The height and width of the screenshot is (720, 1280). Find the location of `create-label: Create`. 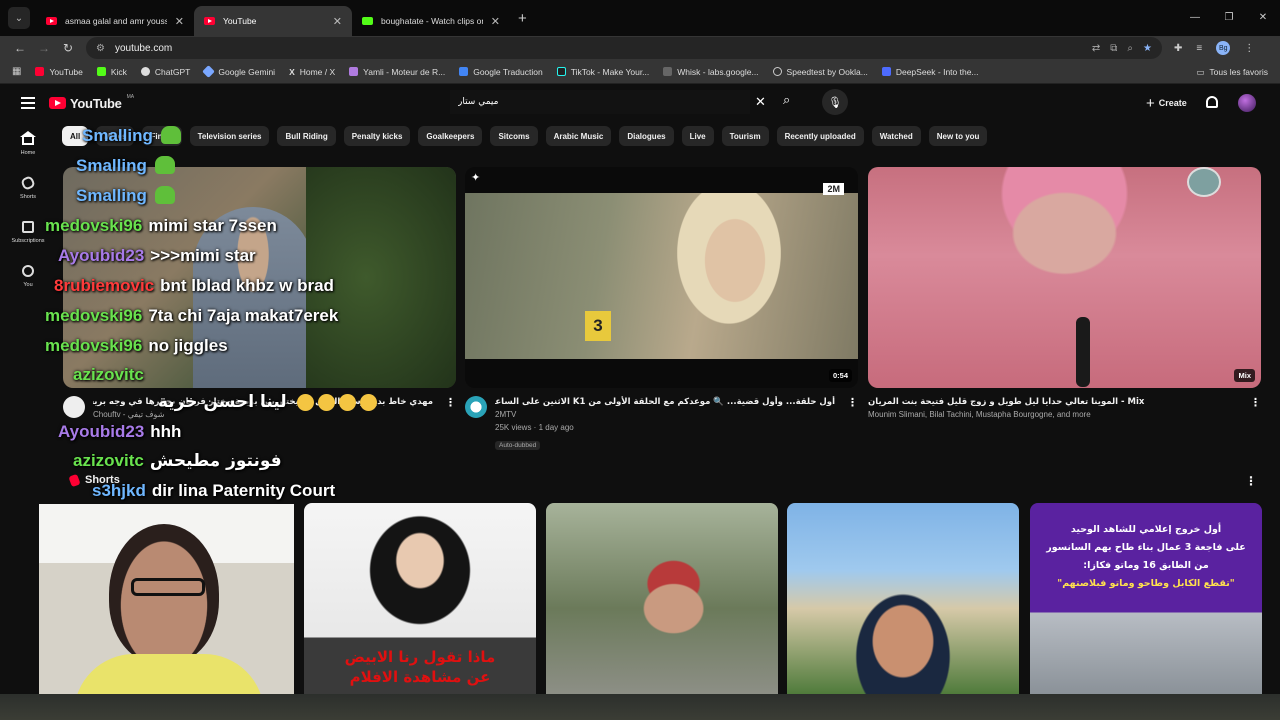

create-label: Create is located at coordinates (1172, 103).